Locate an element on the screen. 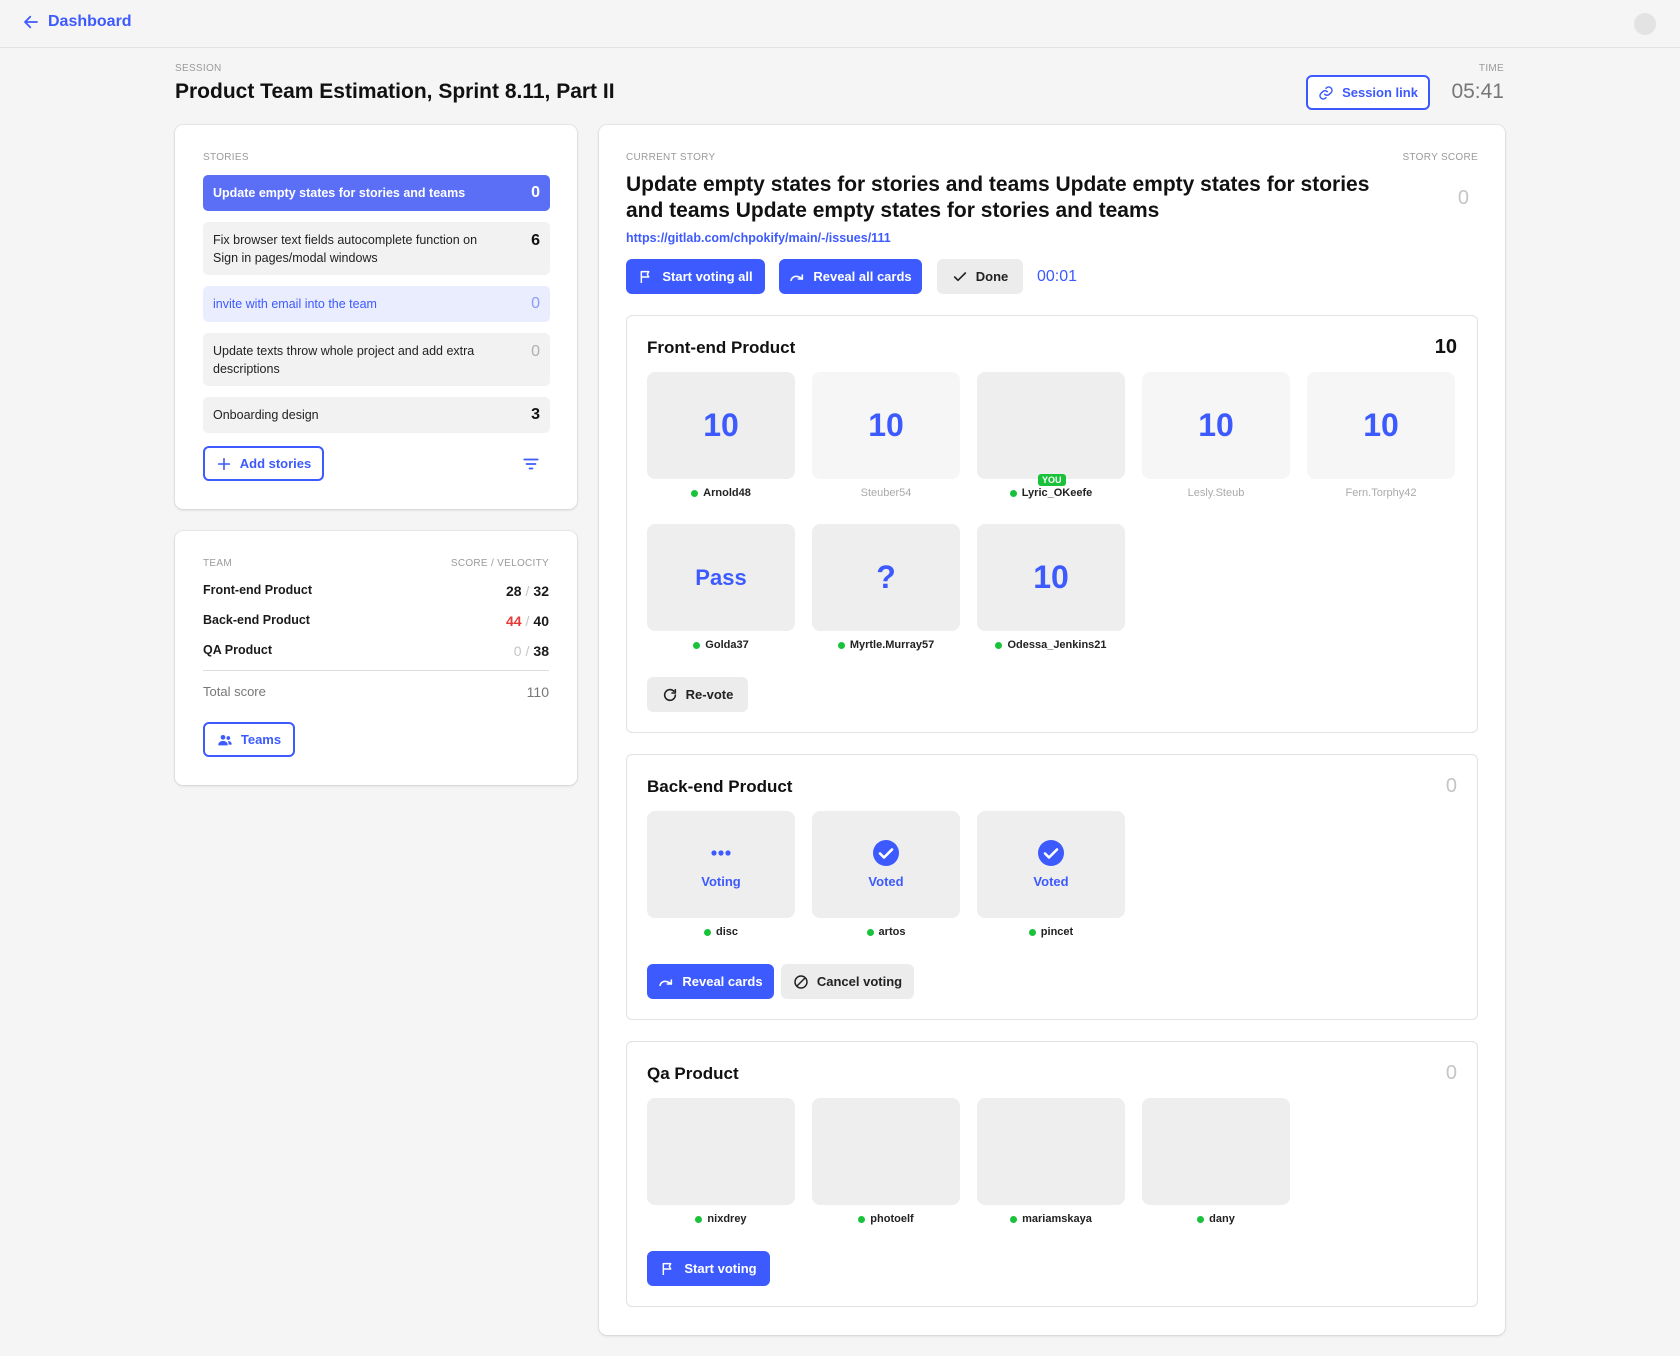 The width and height of the screenshot is (1680, 1356). check-icon is located at coordinates (959, 276).